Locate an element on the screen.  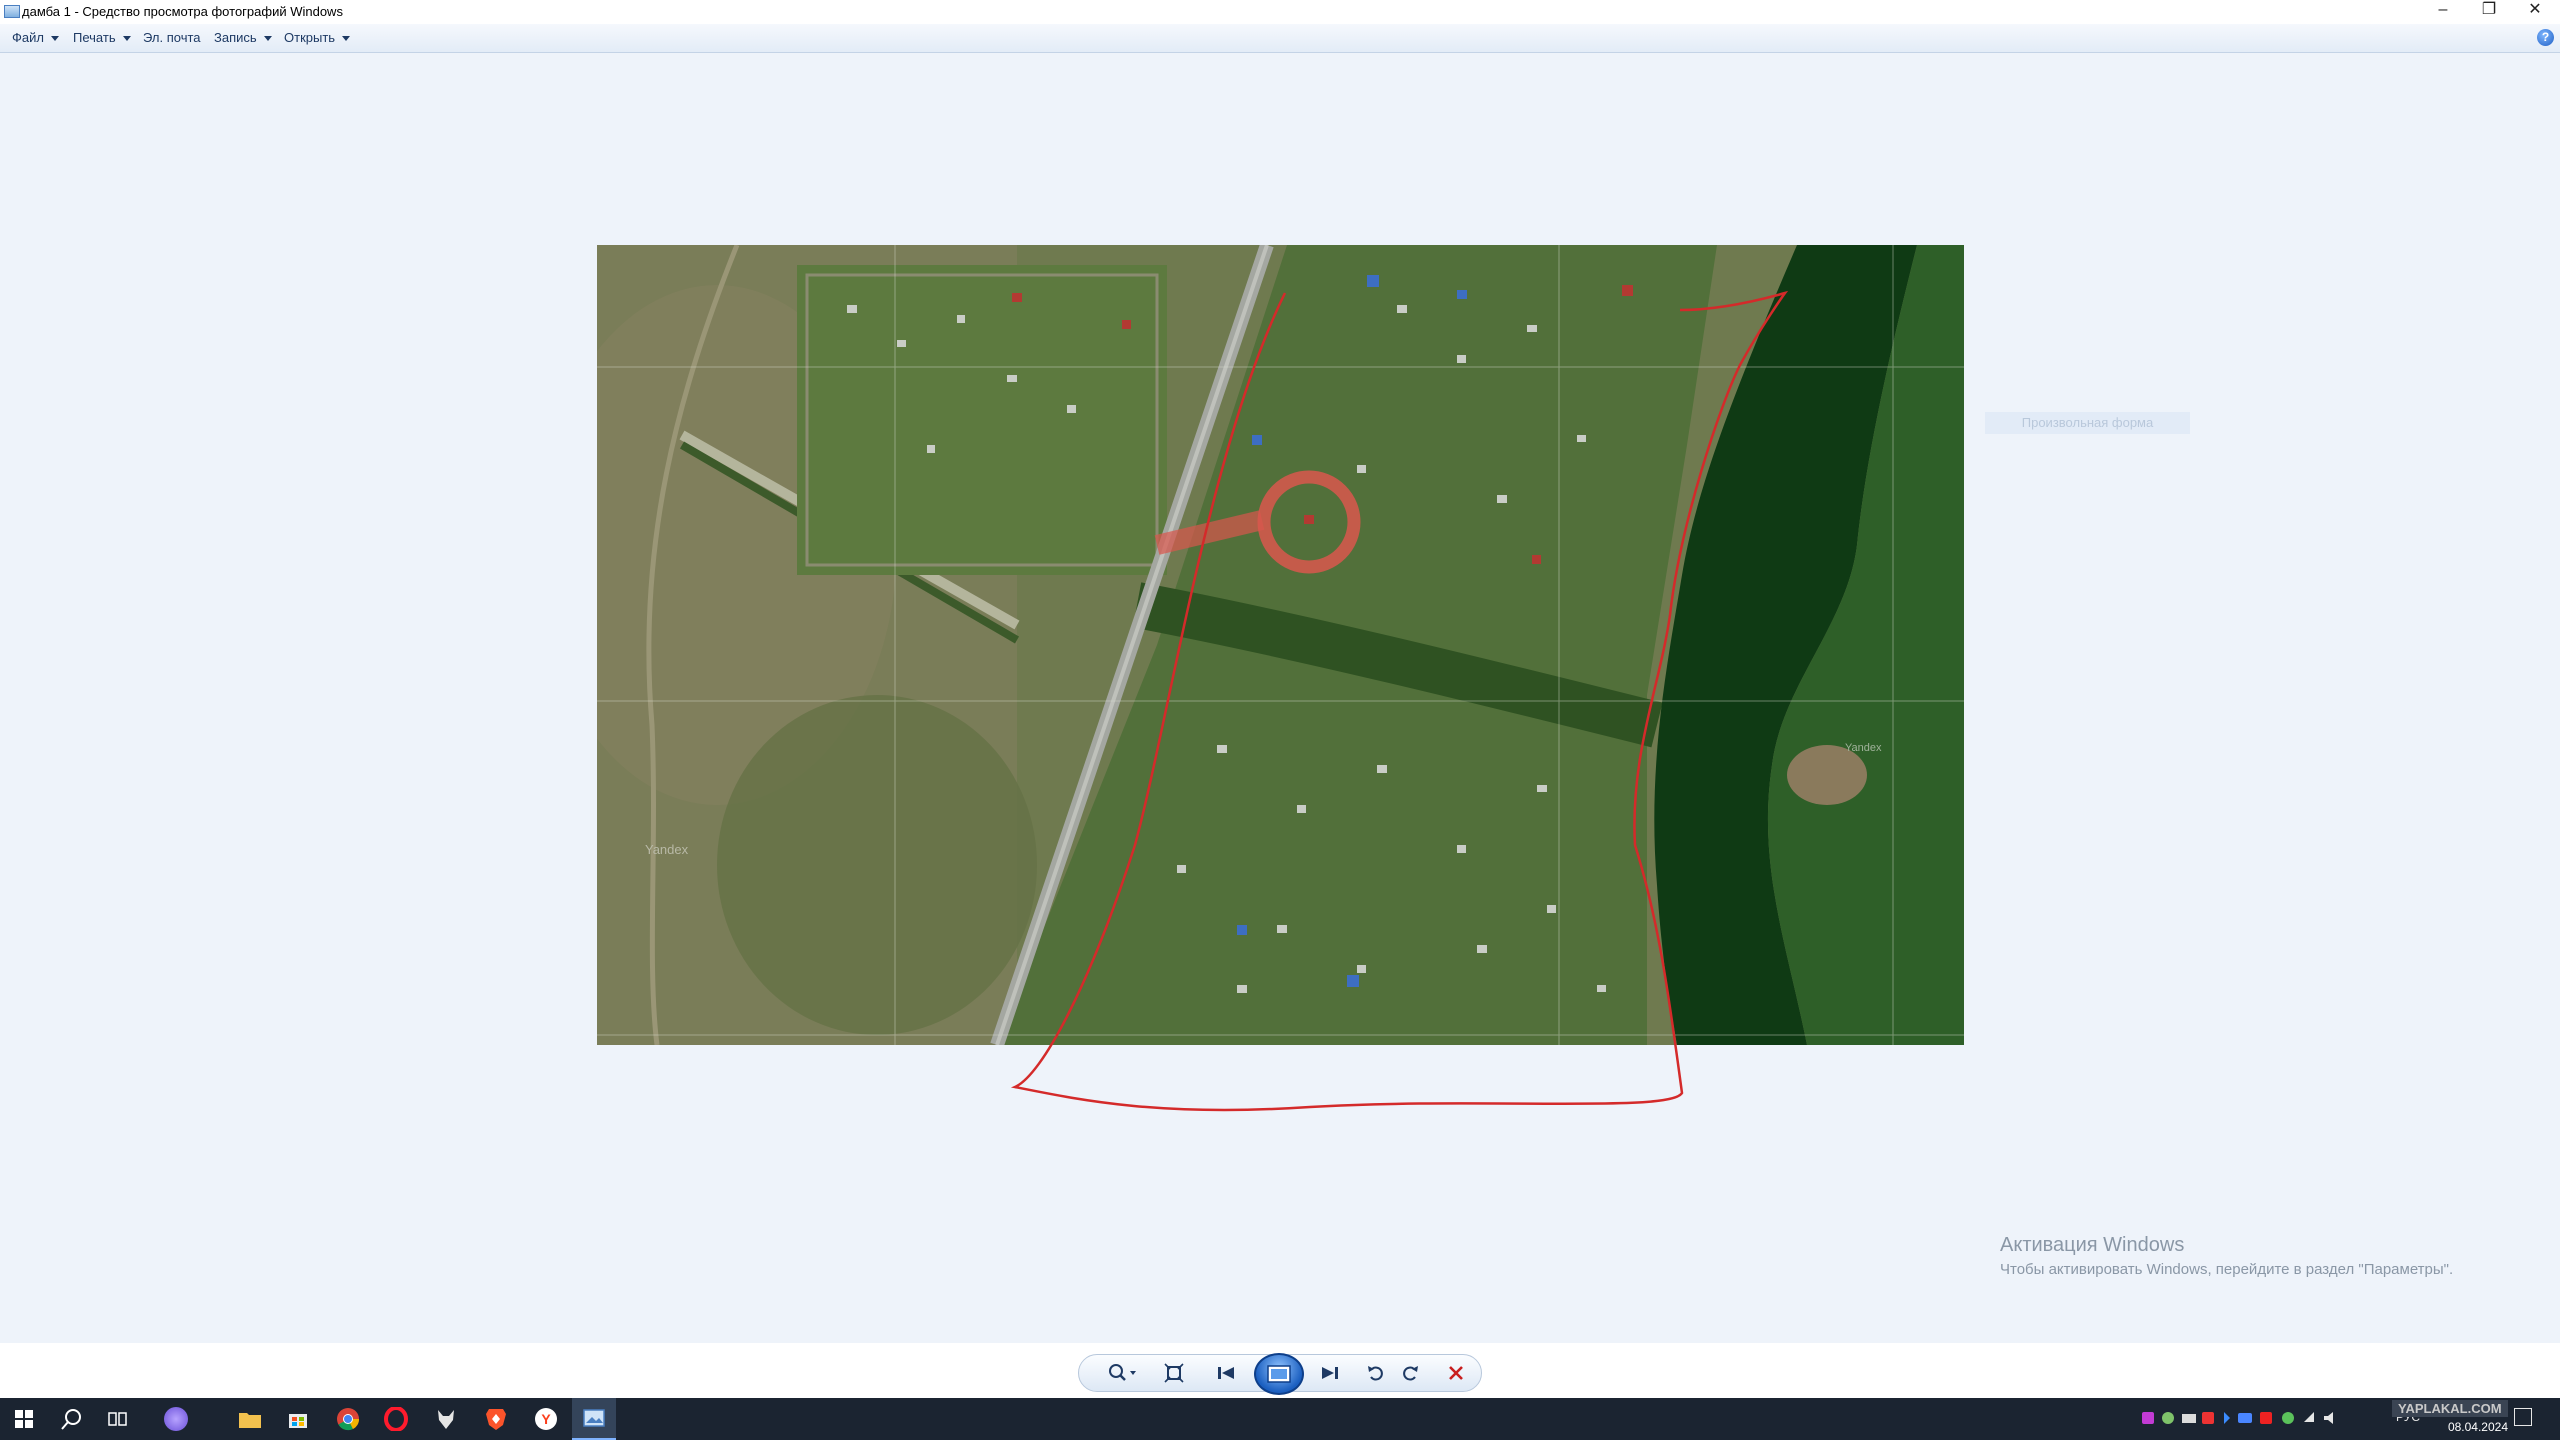
menu-file-label: Файл is located at coordinates (28, 37).